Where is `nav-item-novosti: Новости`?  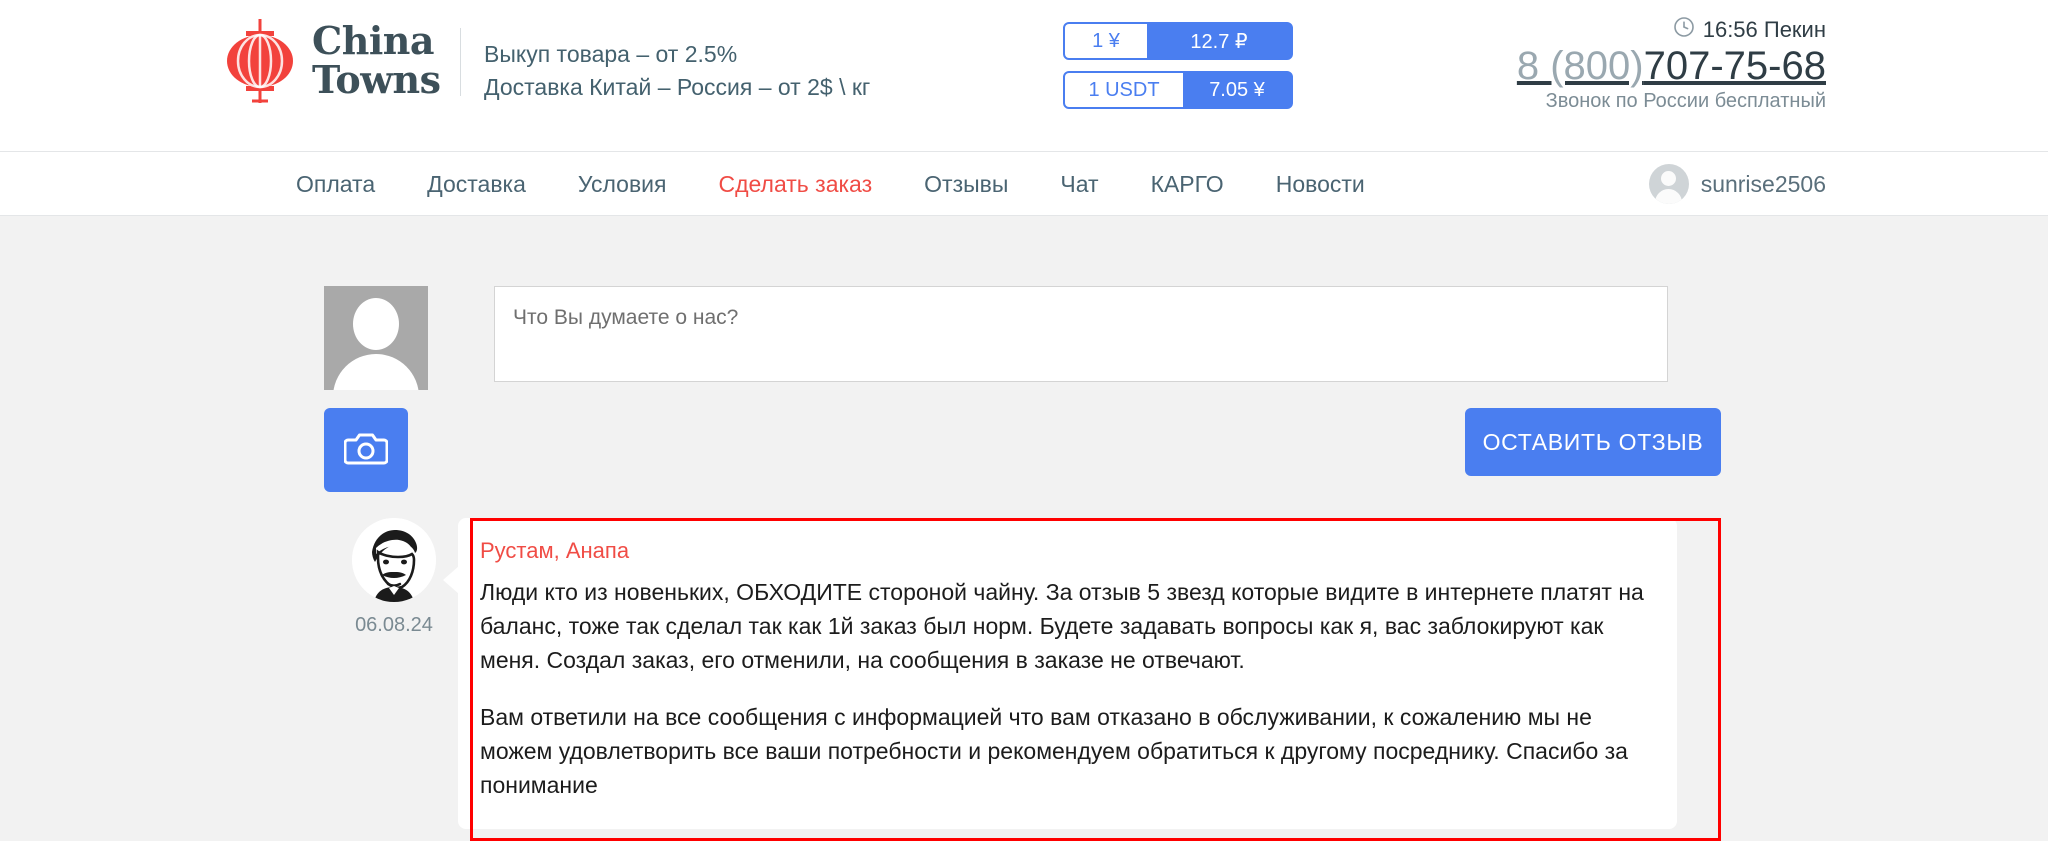
nav-item-novosti: Новости is located at coordinates (1320, 184).